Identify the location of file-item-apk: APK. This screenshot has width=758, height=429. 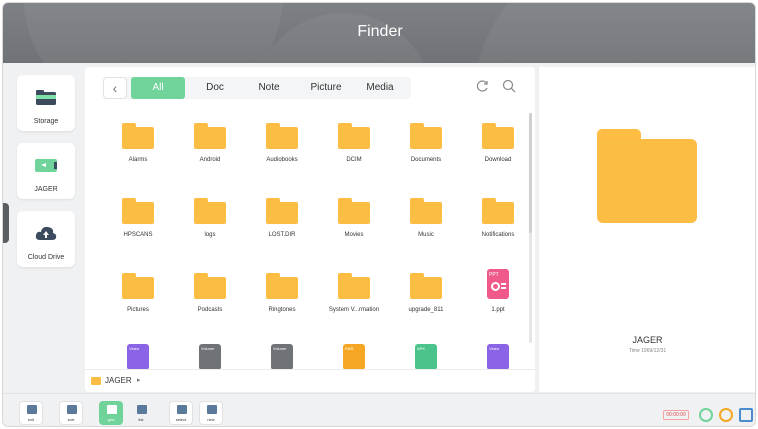
(426, 356).